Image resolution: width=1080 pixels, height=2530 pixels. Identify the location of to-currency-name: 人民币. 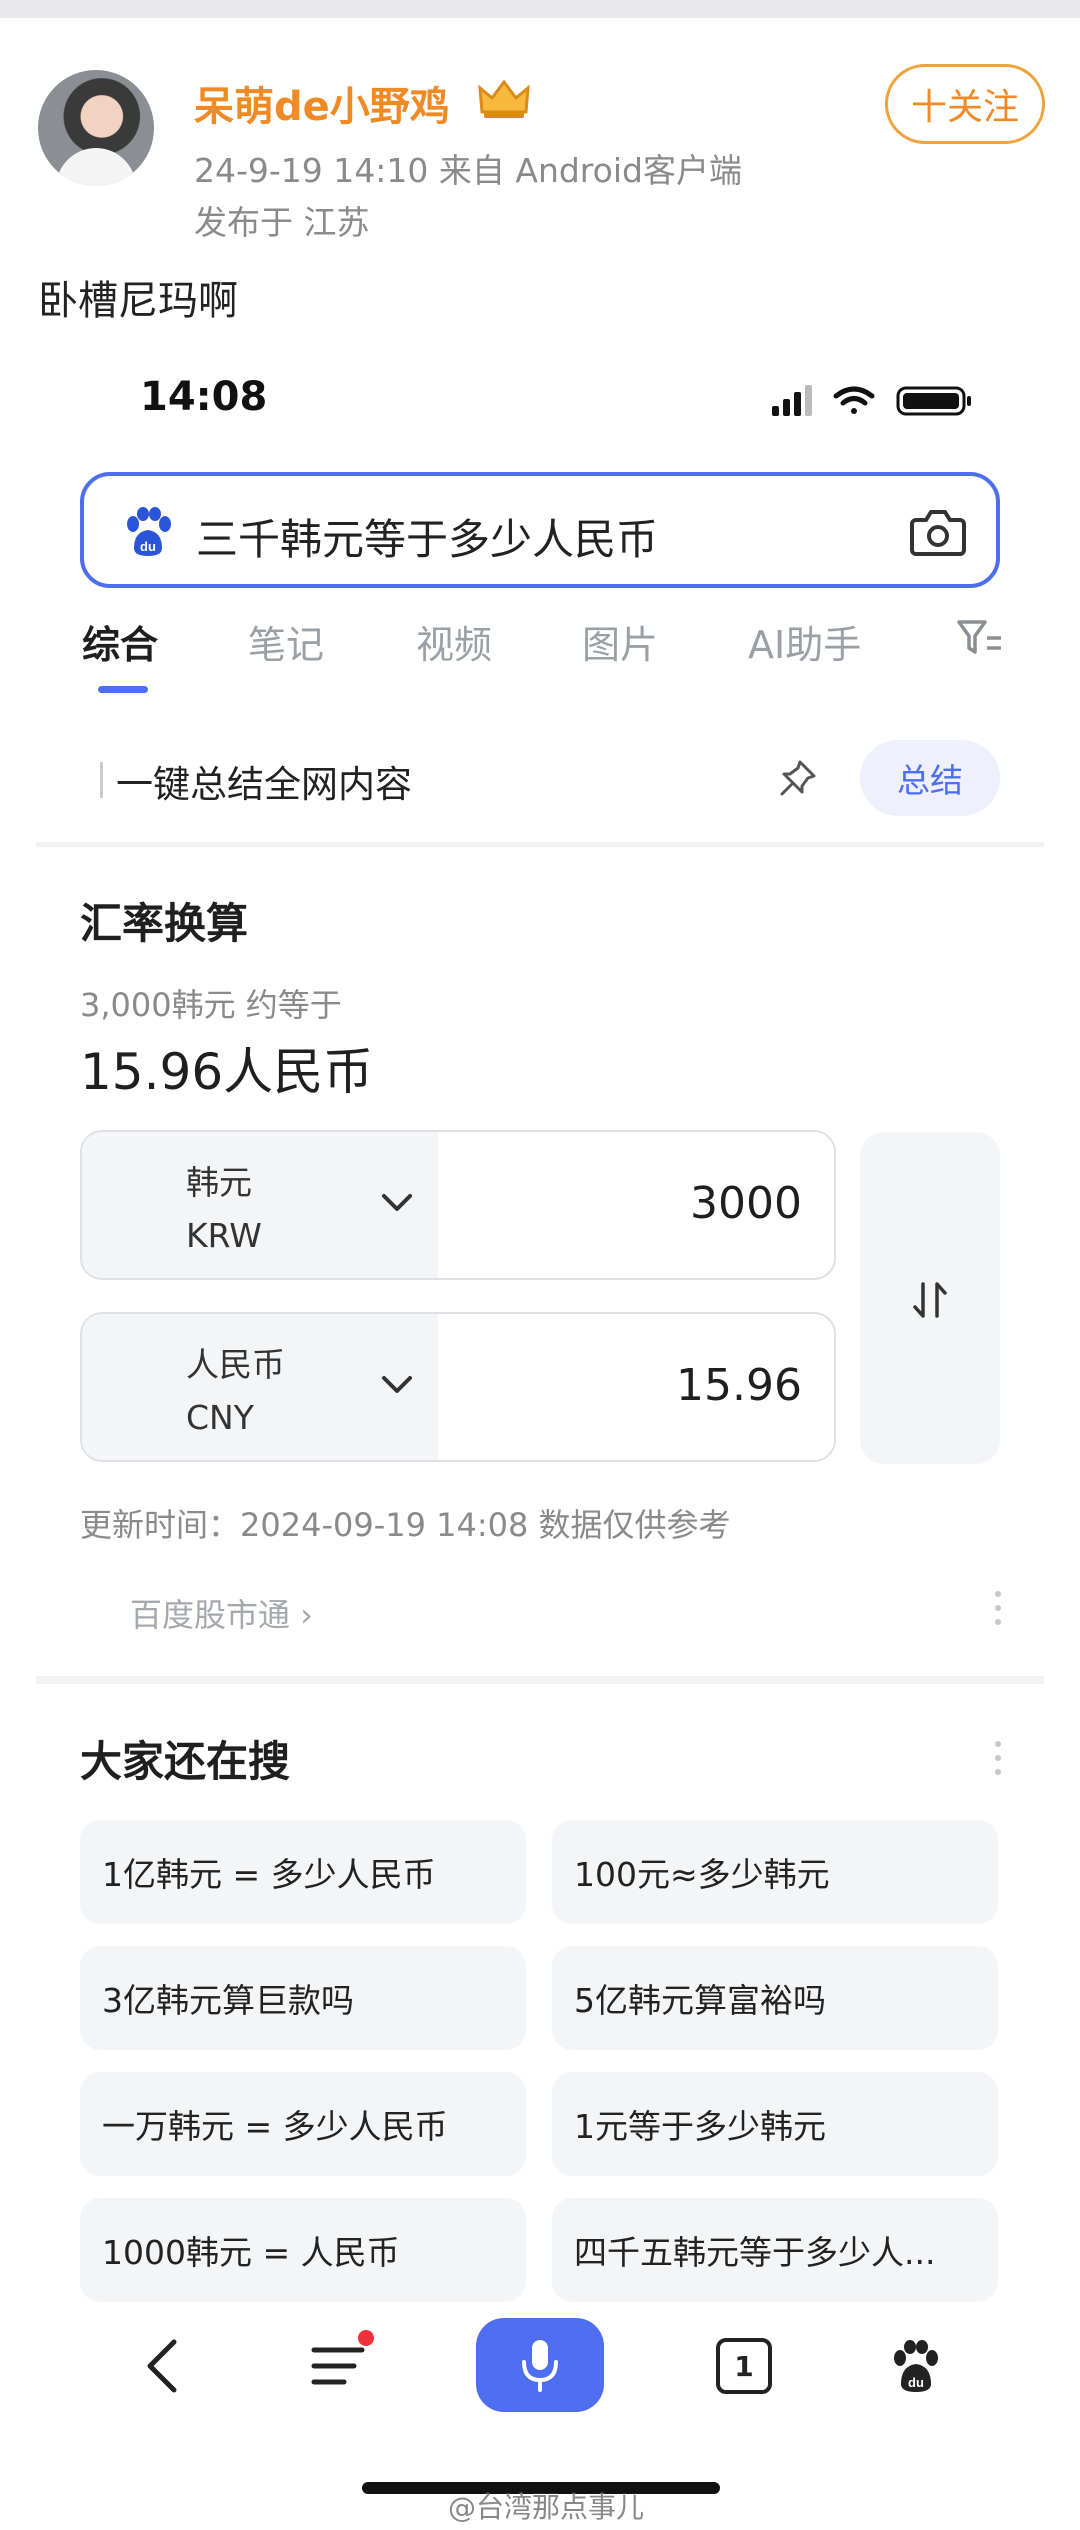
(235, 1364).